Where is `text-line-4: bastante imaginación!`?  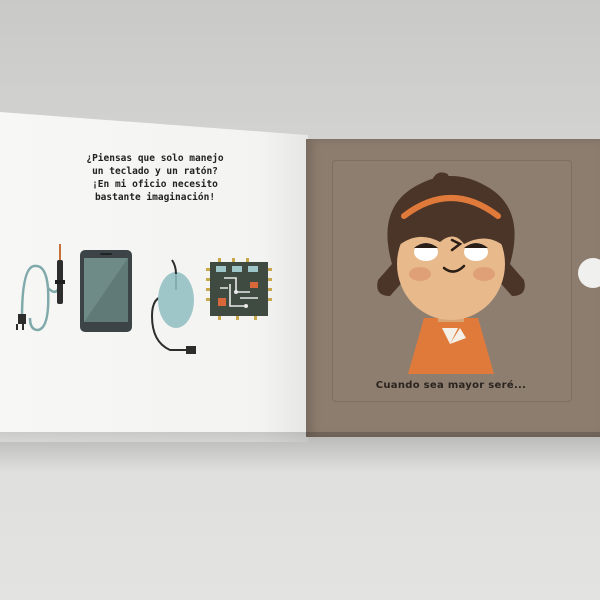 text-line-4: bastante imaginación! is located at coordinates (155, 197).